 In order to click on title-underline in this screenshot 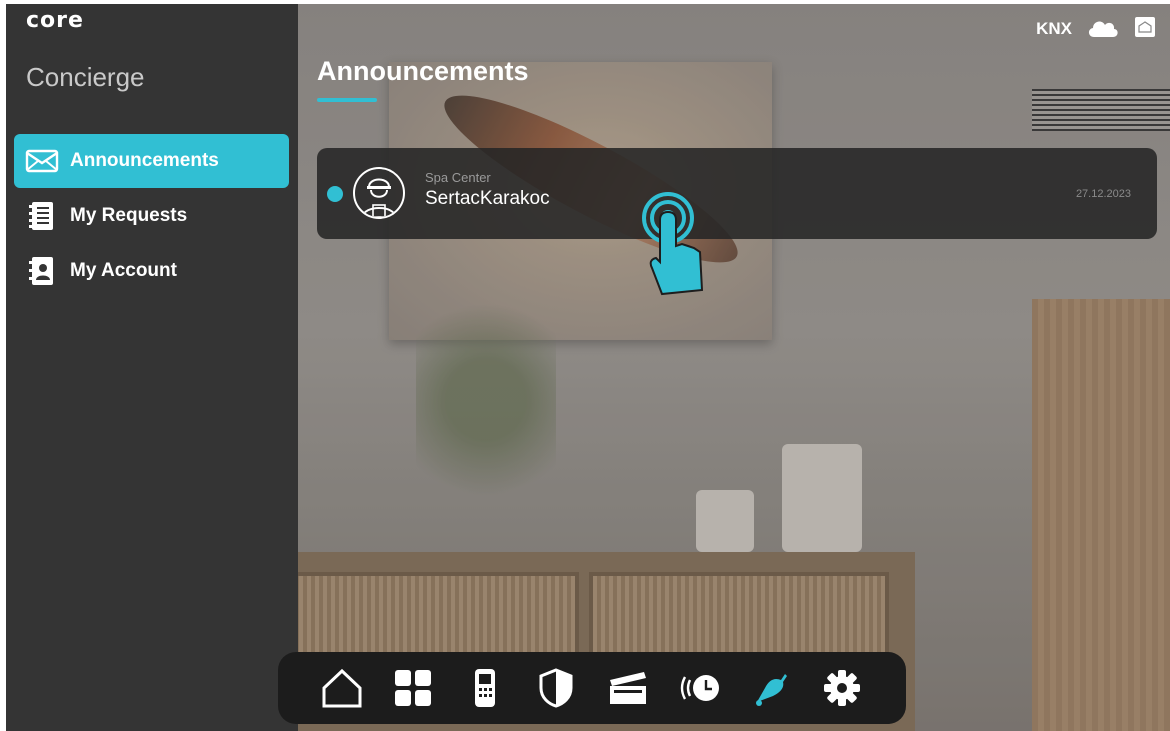, I will do `click(347, 100)`.